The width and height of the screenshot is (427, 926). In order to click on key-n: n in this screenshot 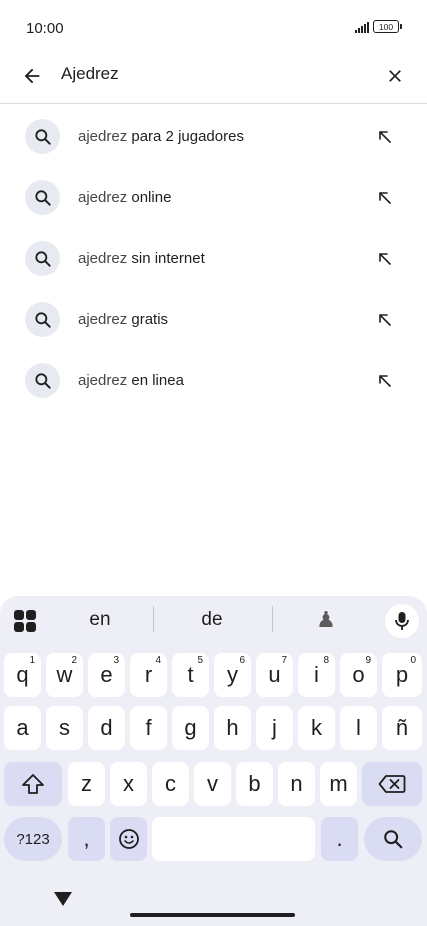, I will do `click(296, 784)`.